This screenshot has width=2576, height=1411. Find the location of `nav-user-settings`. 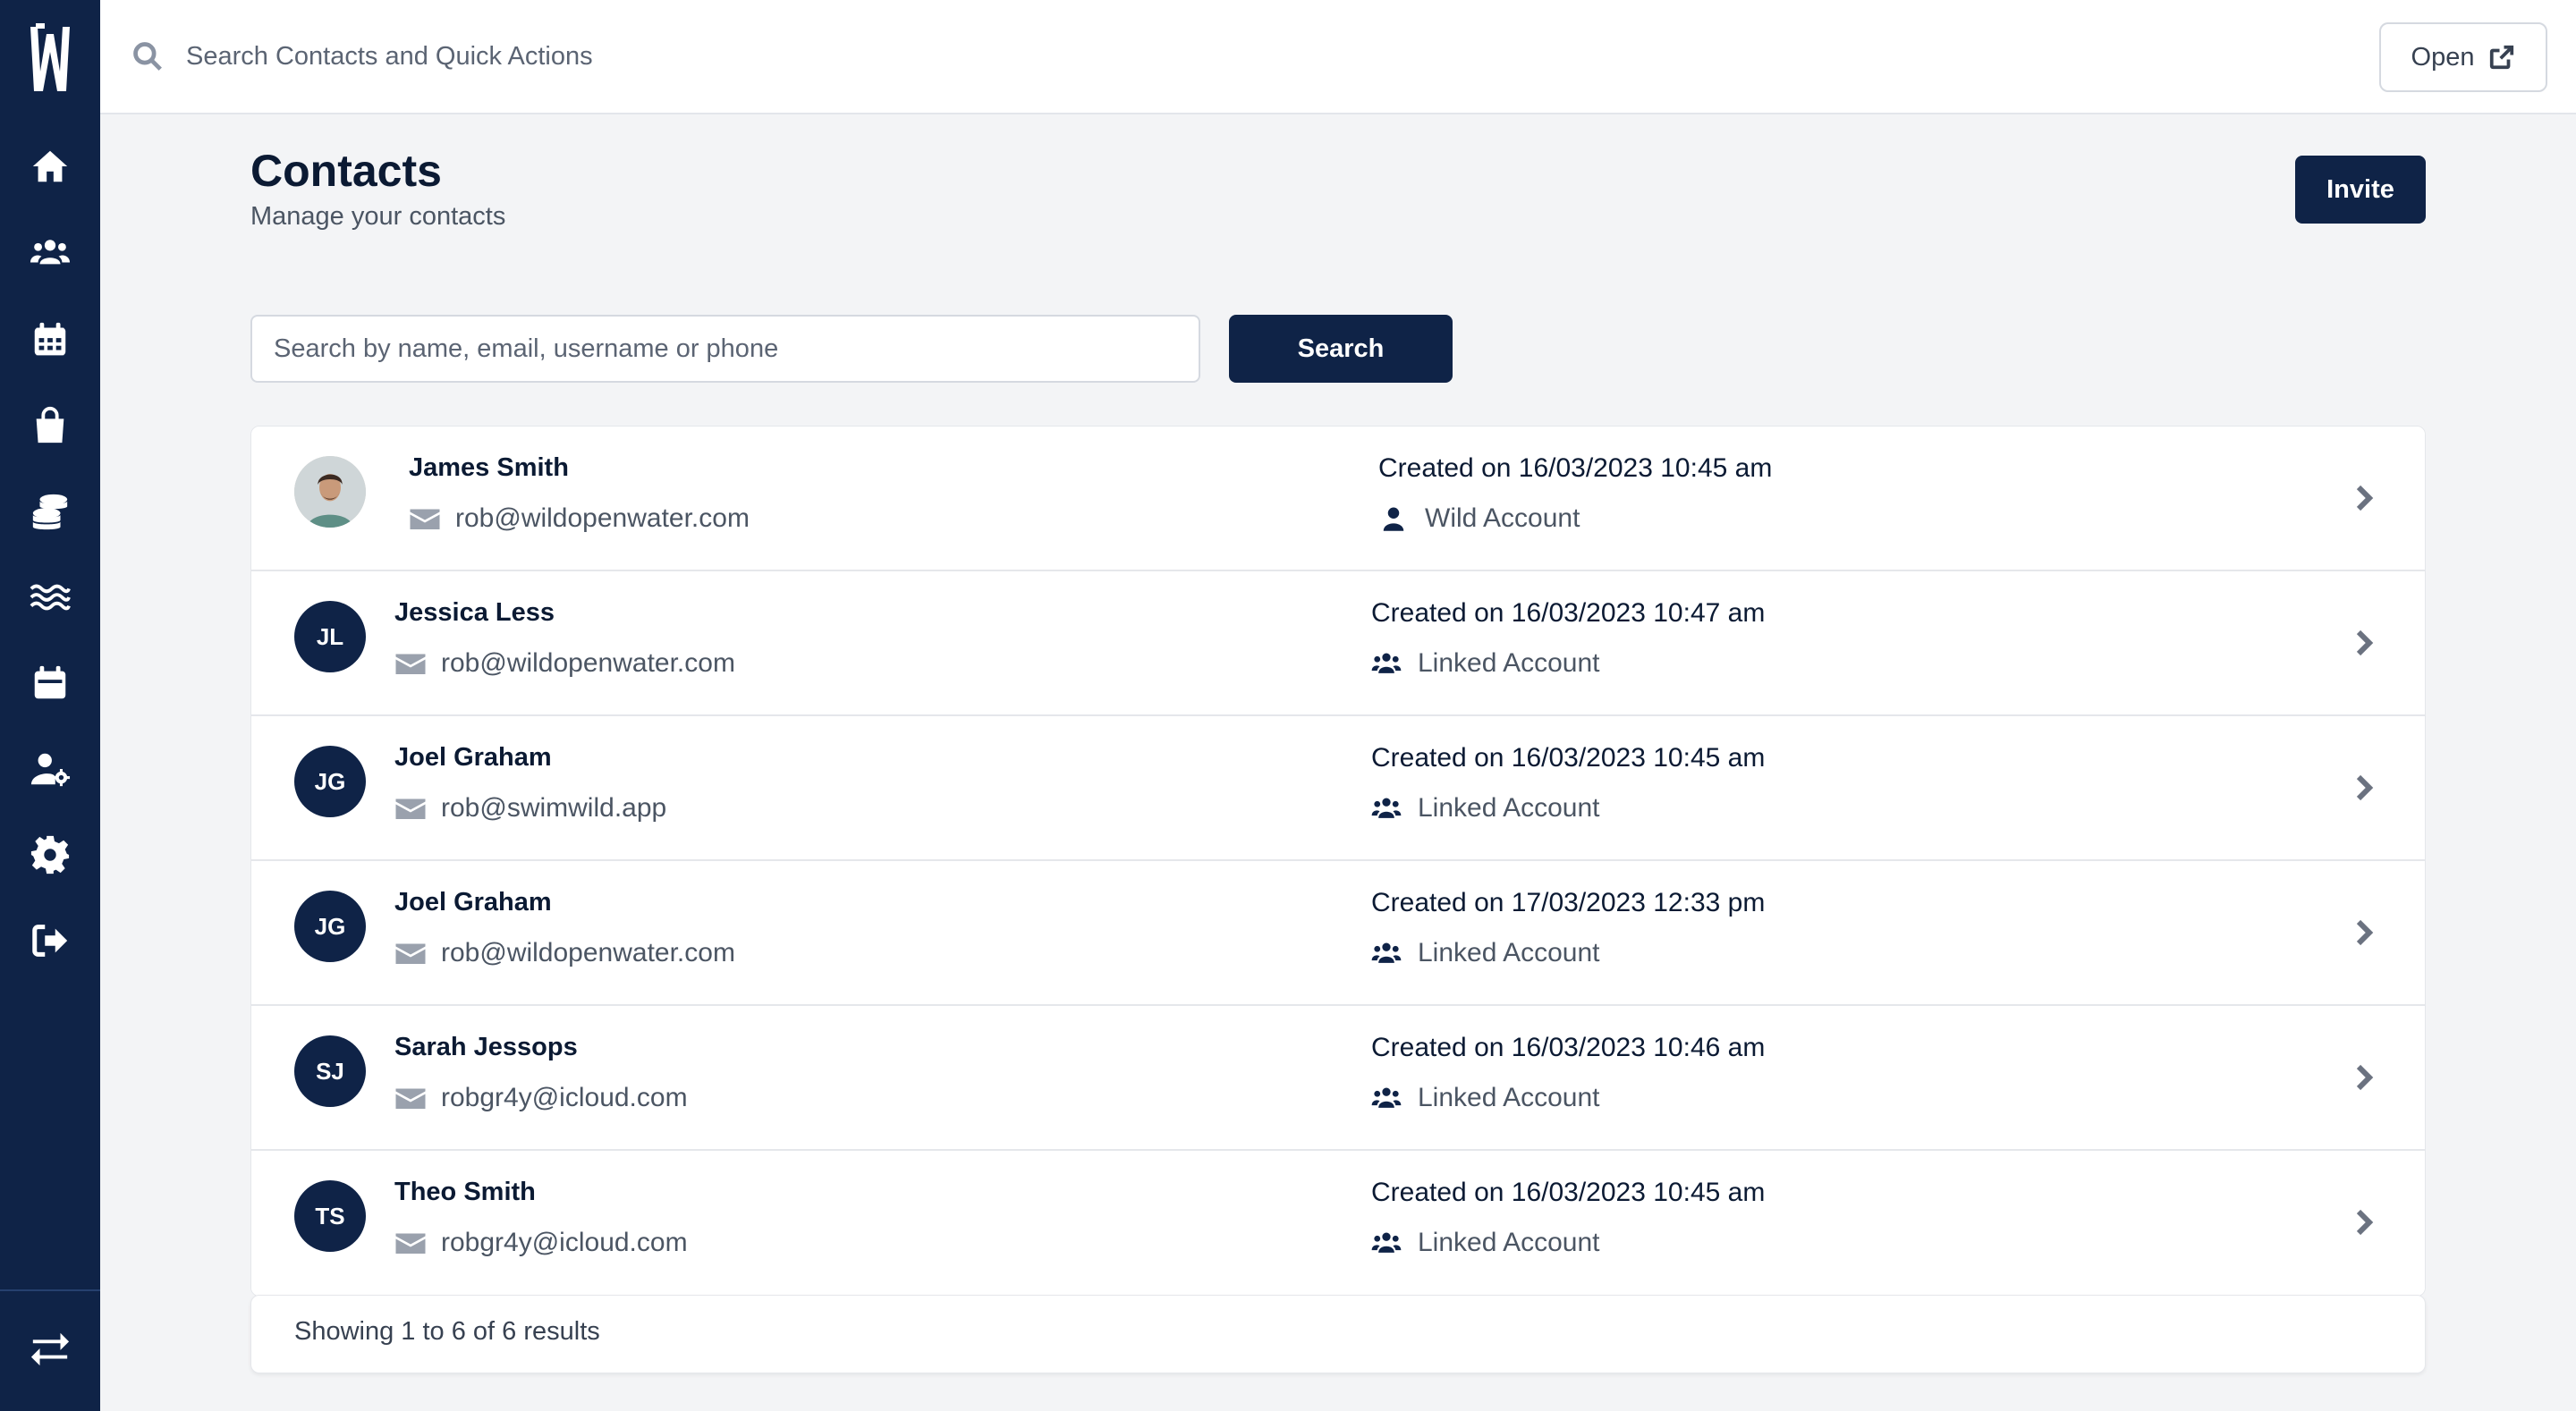

nav-user-settings is located at coordinates (50, 769).